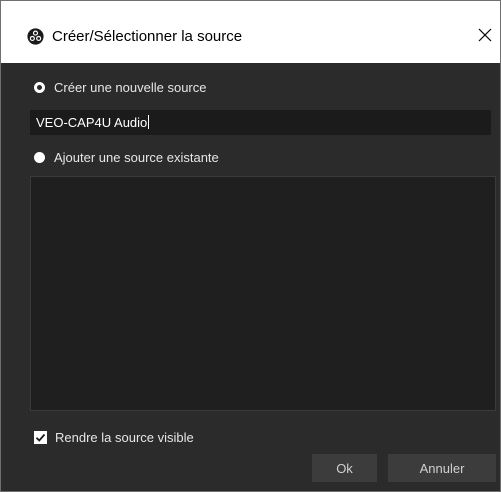  What do you see at coordinates (260, 122) in the screenshot?
I see `source-name-input: VEO-CAP4U Audio` at bounding box center [260, 122].